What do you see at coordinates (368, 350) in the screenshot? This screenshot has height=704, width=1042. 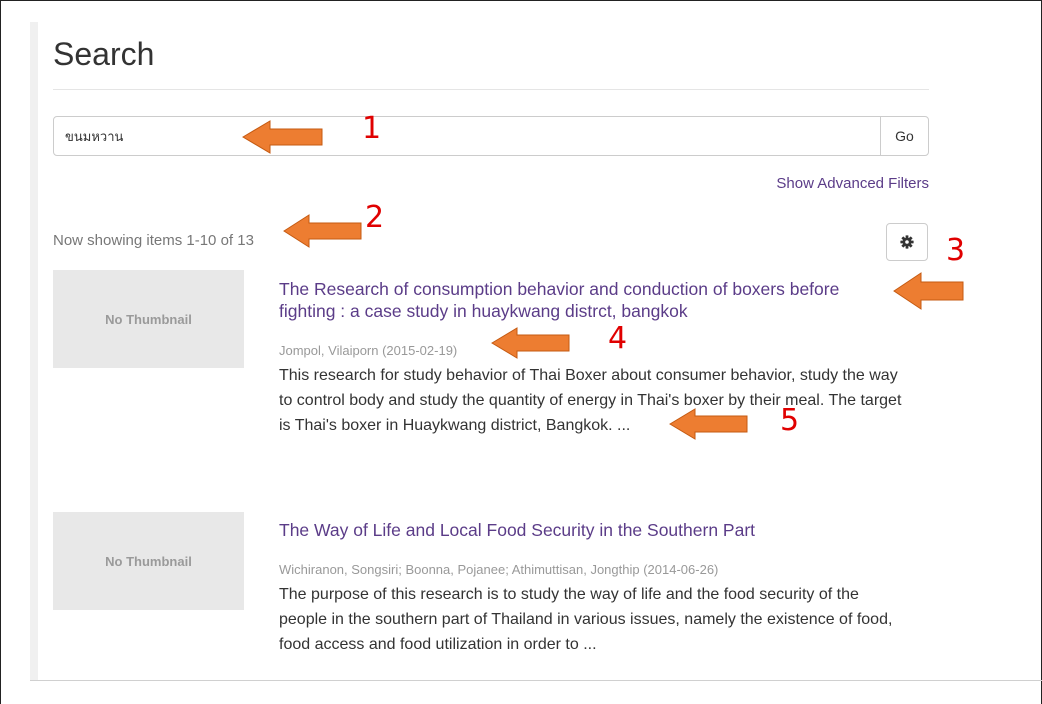 I see `result-authors: Jompol, Vilaiporn (2015-02-19)` at bounding box center [368, 350].